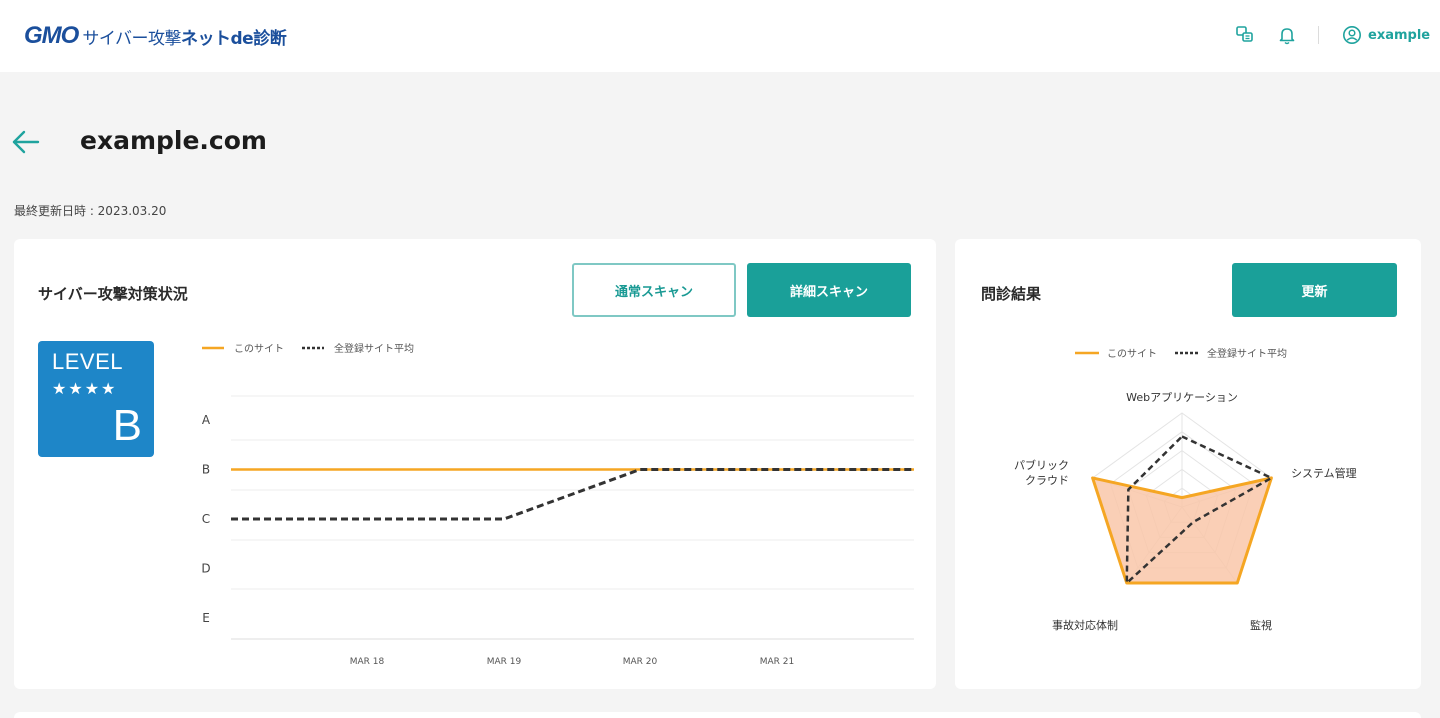 This screenshot has height=718, width=1440. Describe the element at coordinates (1324, 473) in the screenshot. I see `radar-axis-label: システム管理` at that location.